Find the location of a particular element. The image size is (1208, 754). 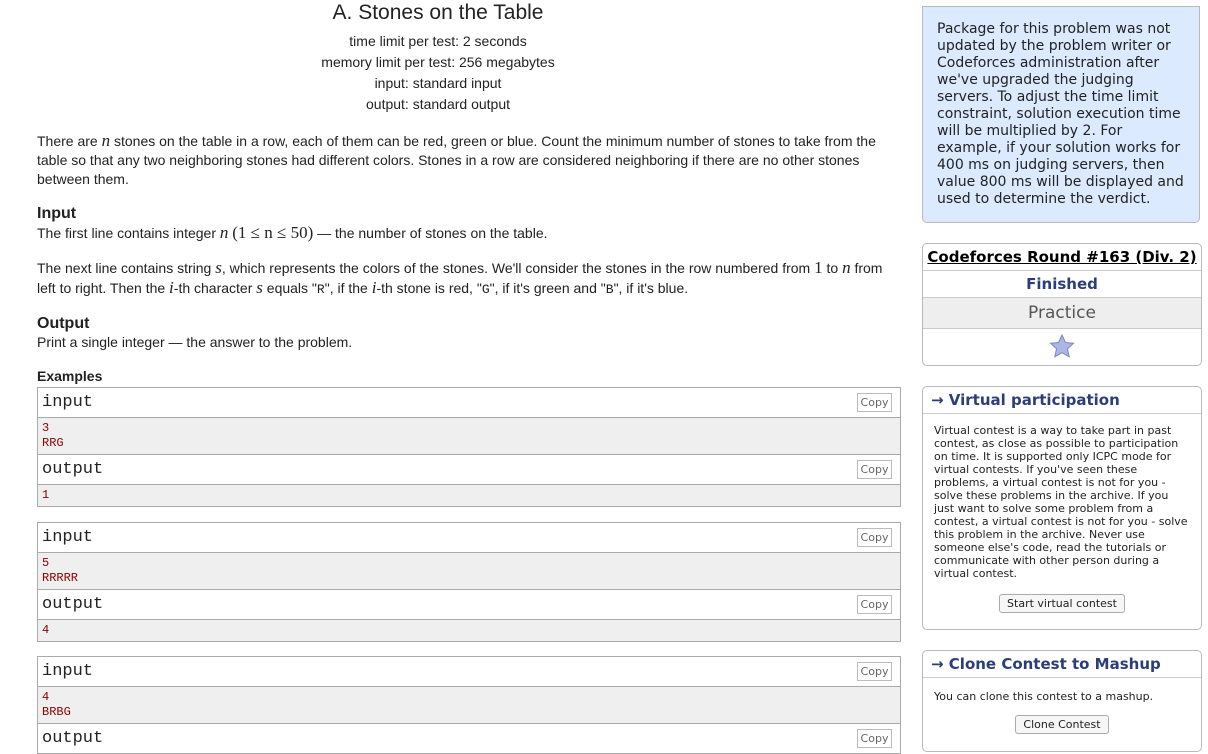

favourite-star is located at coordinates (1062, 345).